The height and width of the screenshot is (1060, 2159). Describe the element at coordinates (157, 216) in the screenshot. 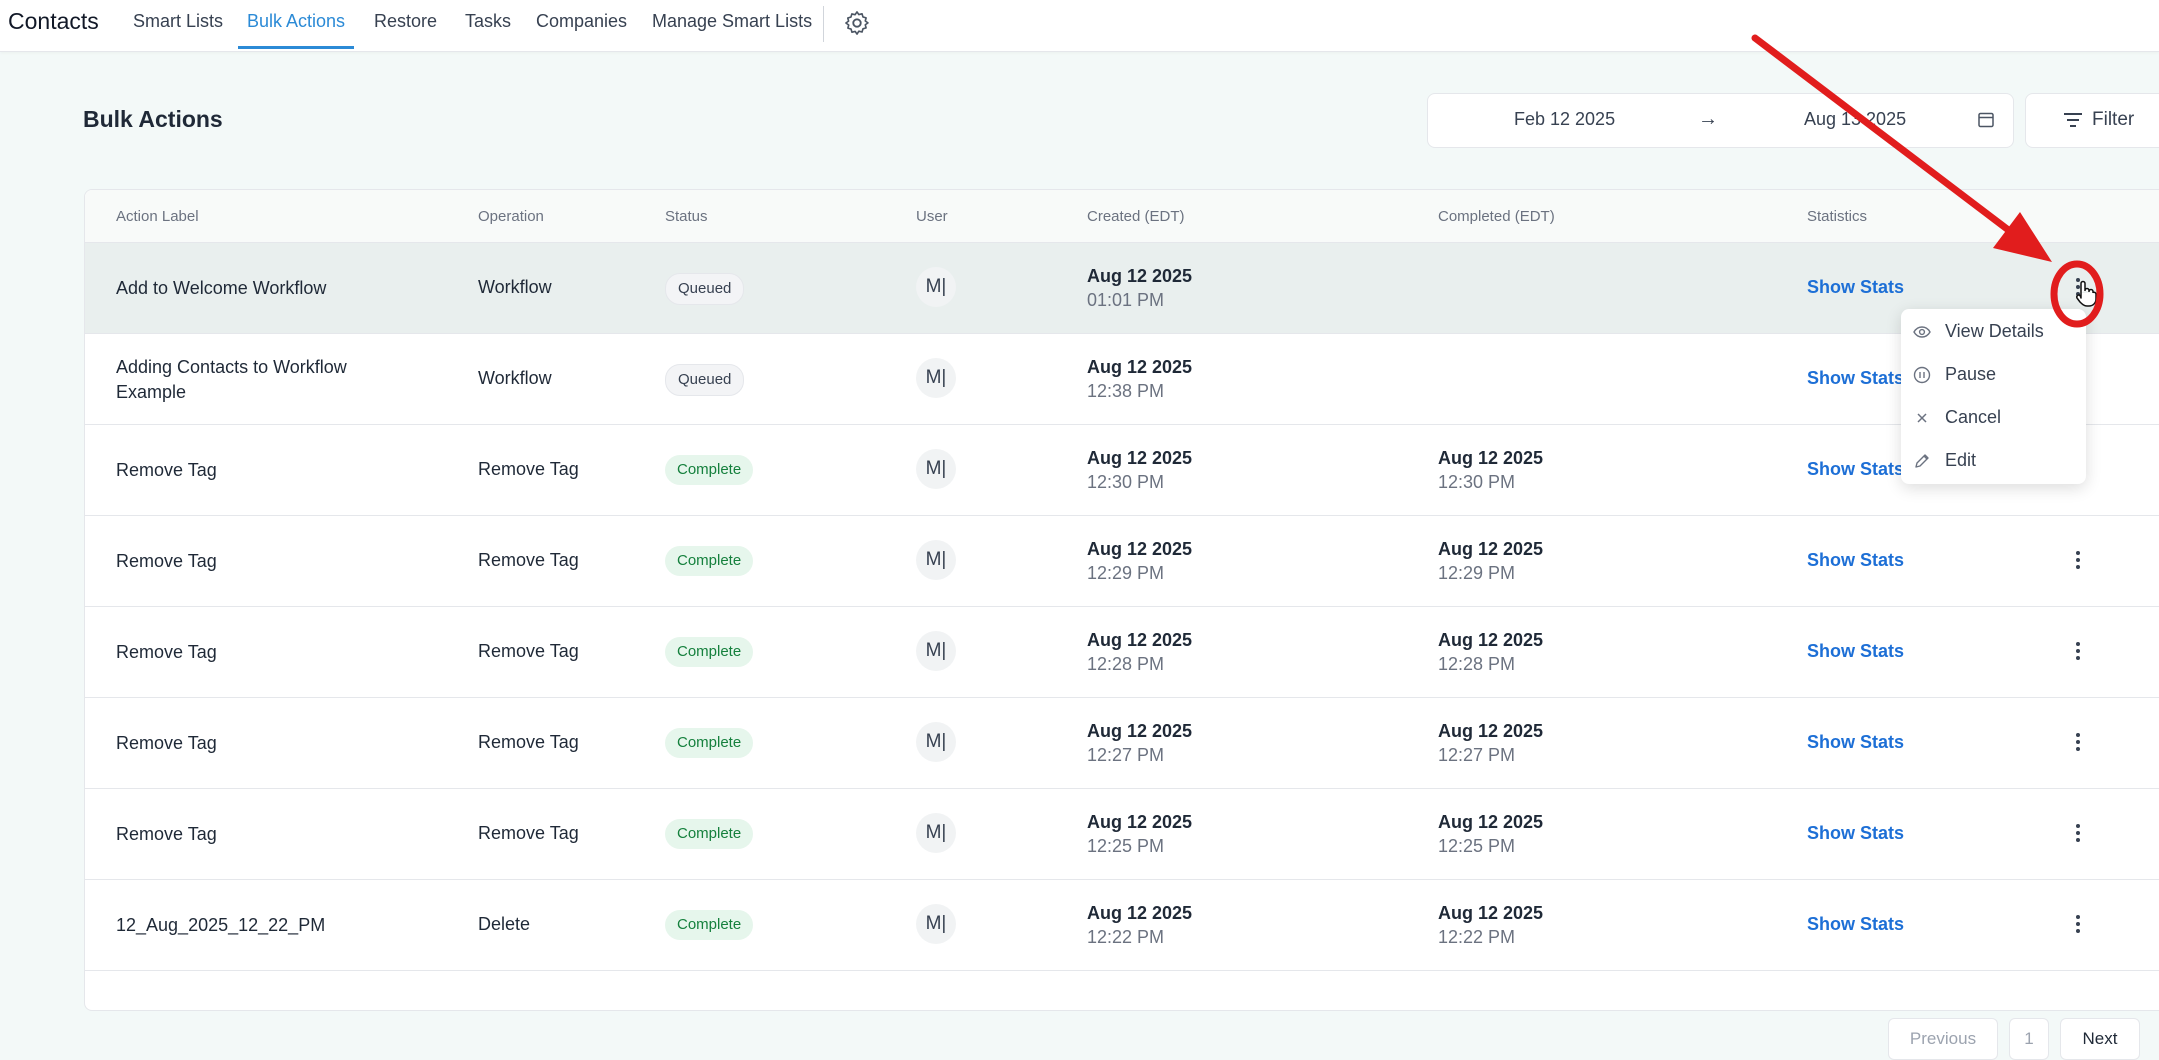

I see `column-header-action-label: Action Label` at that location.